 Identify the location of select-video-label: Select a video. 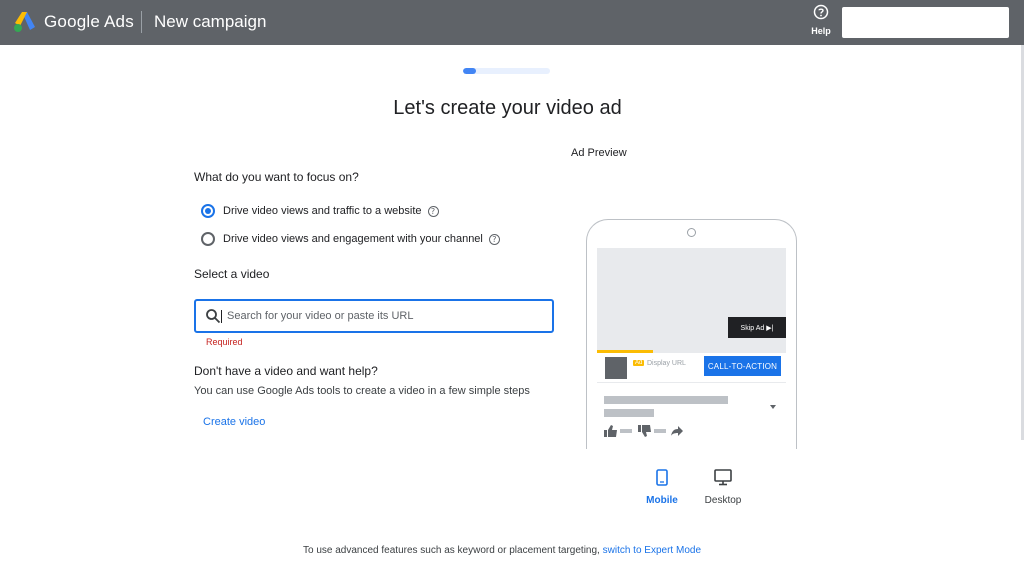
(232, 274).